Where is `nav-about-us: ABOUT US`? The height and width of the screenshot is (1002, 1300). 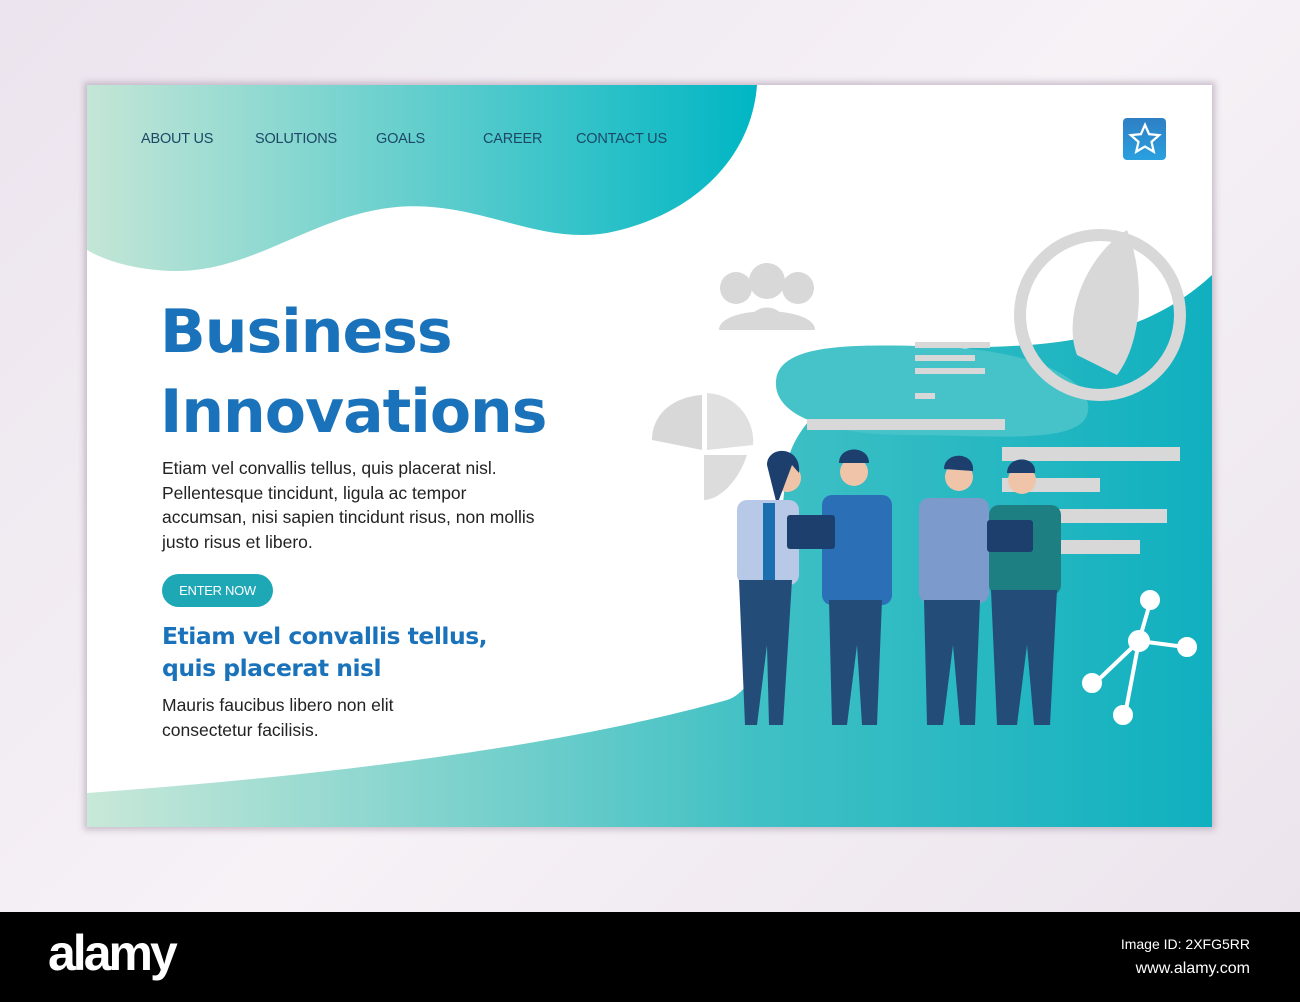
nav-about-us: ABOUT US is located at coordinates (177, 139).